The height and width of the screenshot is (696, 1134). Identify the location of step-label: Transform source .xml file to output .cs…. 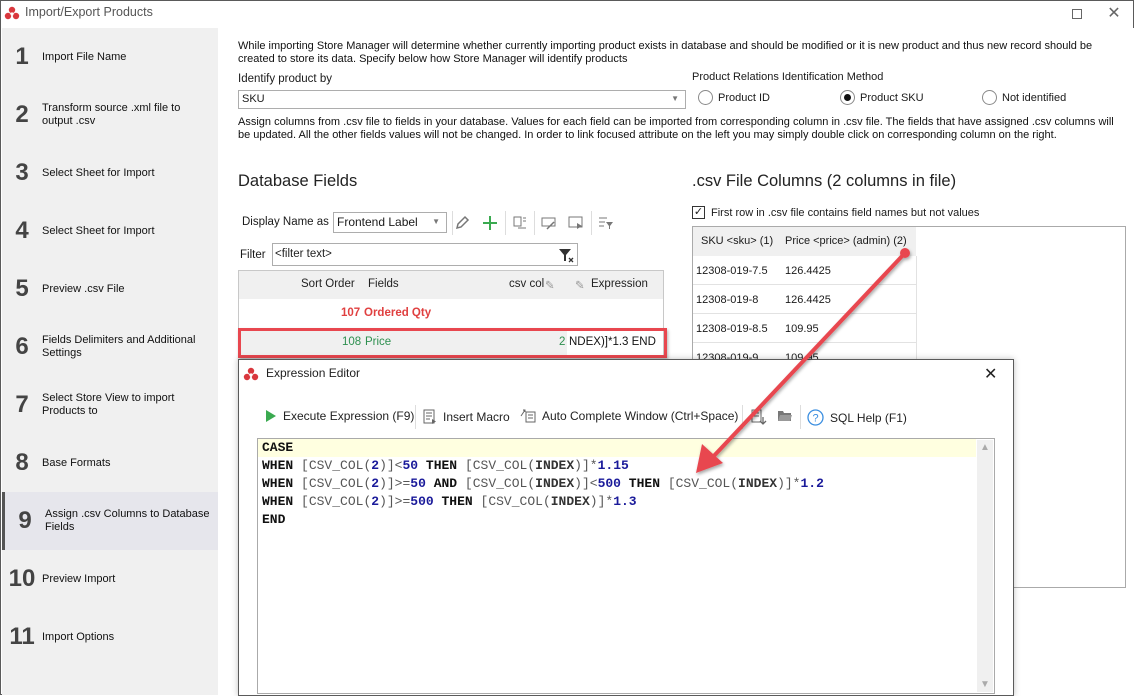
(111, 114).